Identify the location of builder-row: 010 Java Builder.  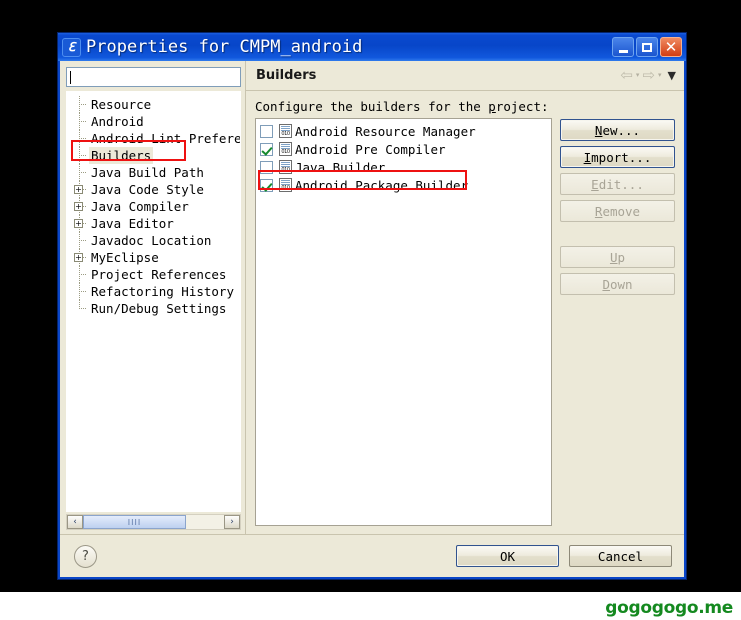
(404, 167).